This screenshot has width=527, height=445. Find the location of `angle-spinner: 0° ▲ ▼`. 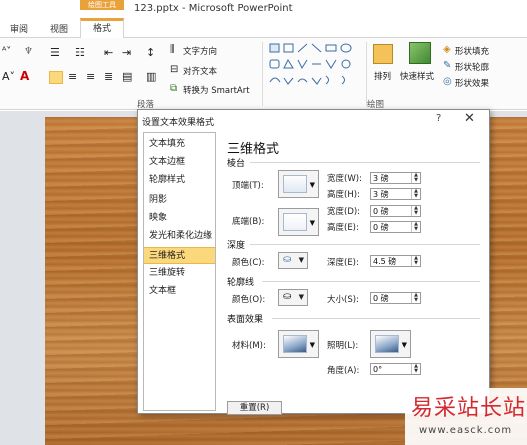

angle-spinner: 0° ▲ ▼ is located at coordinates (395, 369).